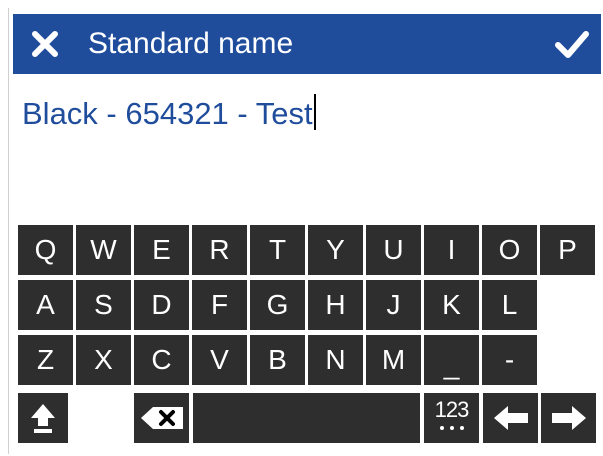  I want to click on mode-switch-key: 123, so click(451, 418).